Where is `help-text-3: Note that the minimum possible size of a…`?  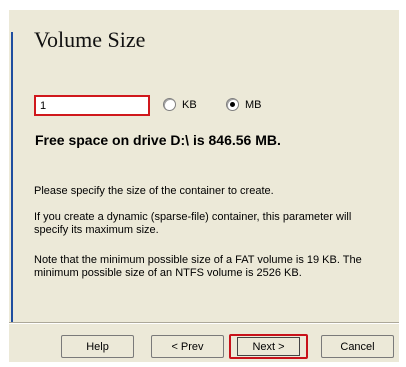 help-text-3: Note that the minimum possible size of a… is located at coordinates (198, 266).